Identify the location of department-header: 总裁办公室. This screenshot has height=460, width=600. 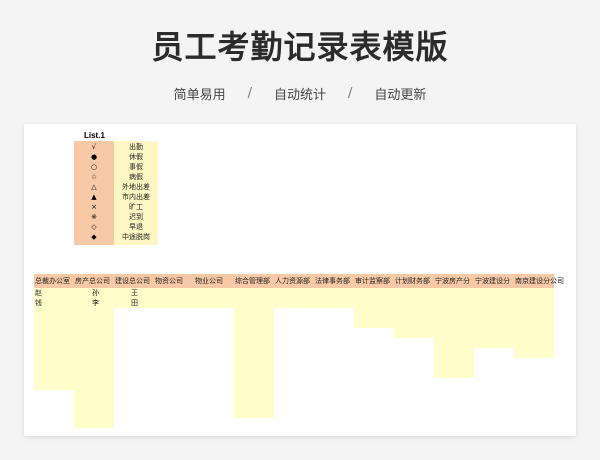
(52, 281).